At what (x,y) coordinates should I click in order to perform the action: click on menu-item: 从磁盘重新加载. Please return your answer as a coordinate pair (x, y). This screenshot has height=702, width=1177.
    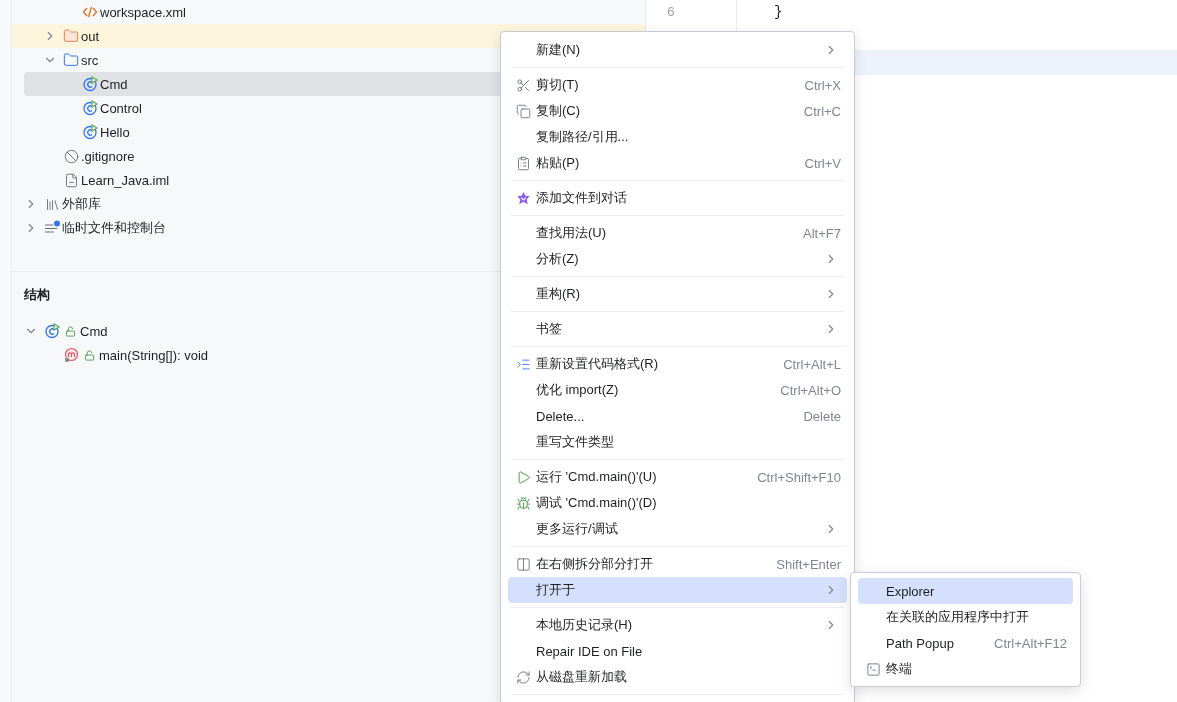
    Looking at the image, I should click on (677, 677).